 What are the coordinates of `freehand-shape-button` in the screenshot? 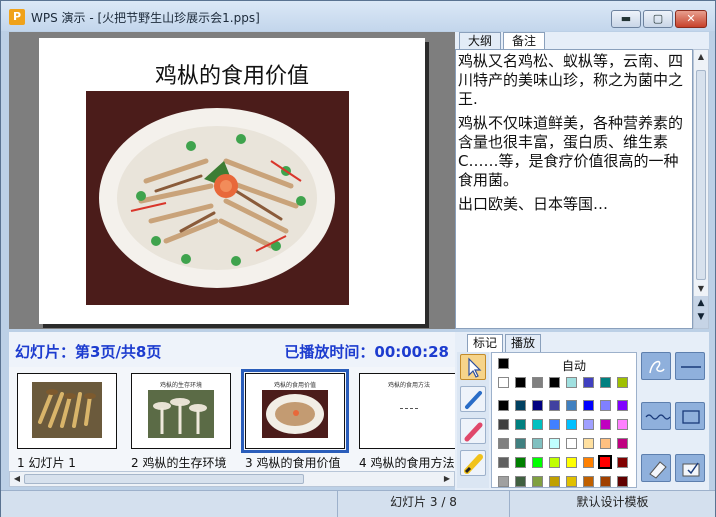 It's located at (656, 366).